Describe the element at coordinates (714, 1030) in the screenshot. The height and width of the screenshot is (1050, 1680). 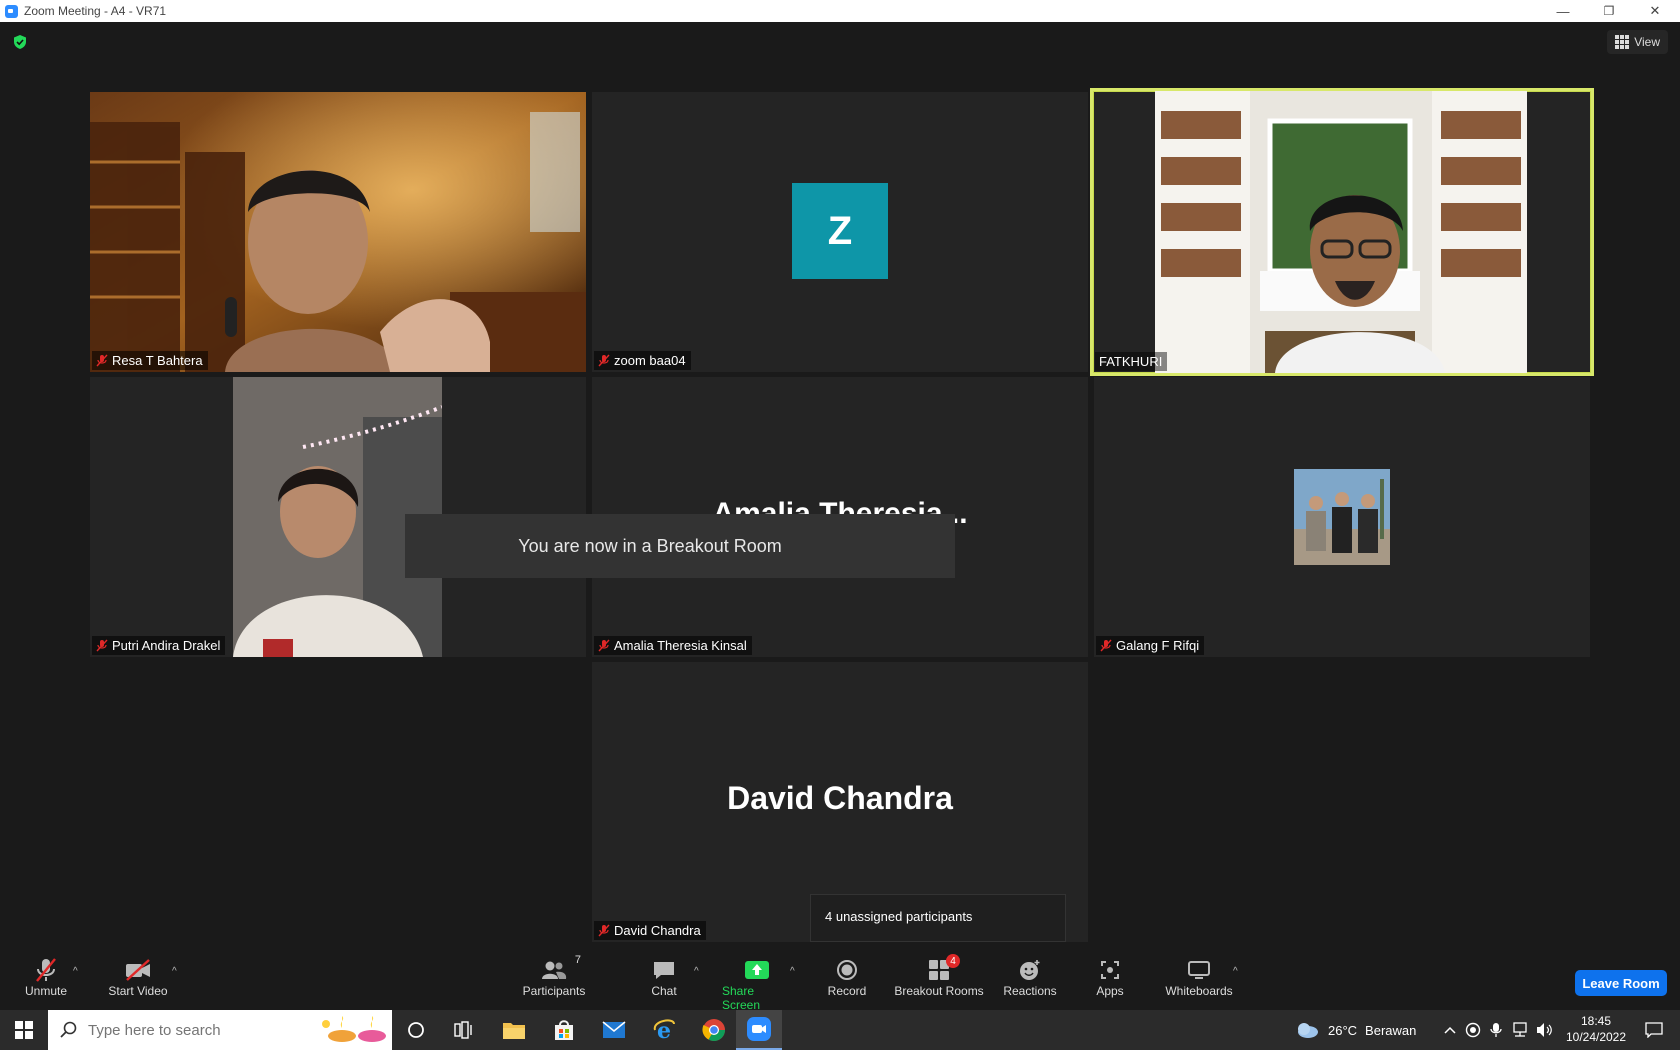
I see `chrome-button` at that location.